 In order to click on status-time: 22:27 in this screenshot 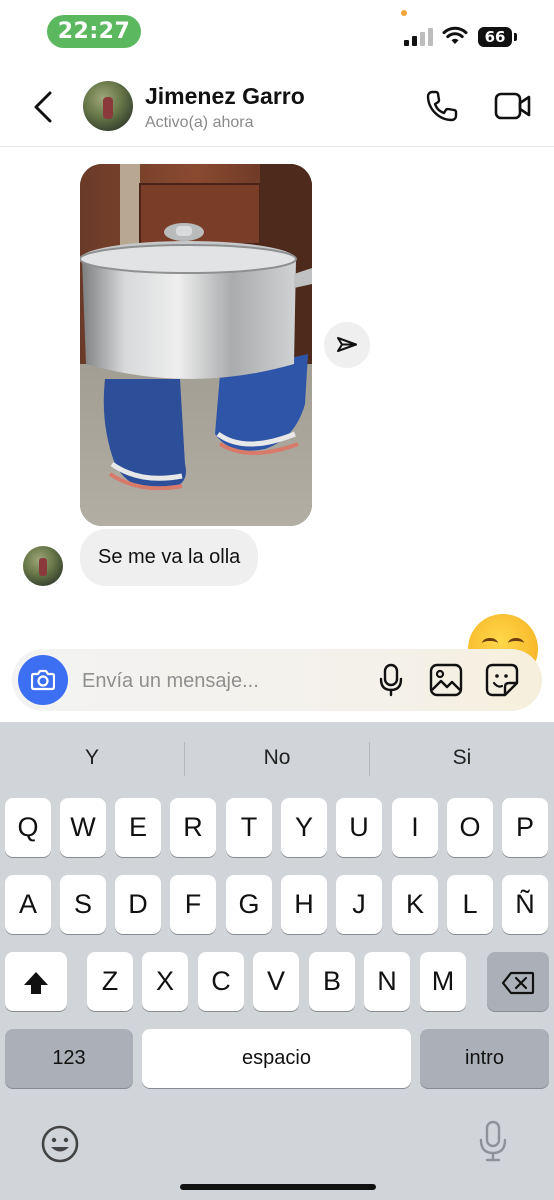, I will do `click(94, 31)`.